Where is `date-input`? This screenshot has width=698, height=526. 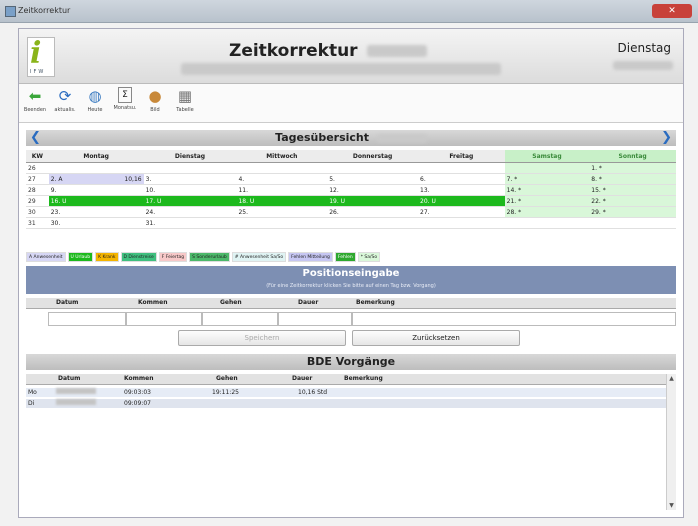 date-input is located at coordinates (87, 319).